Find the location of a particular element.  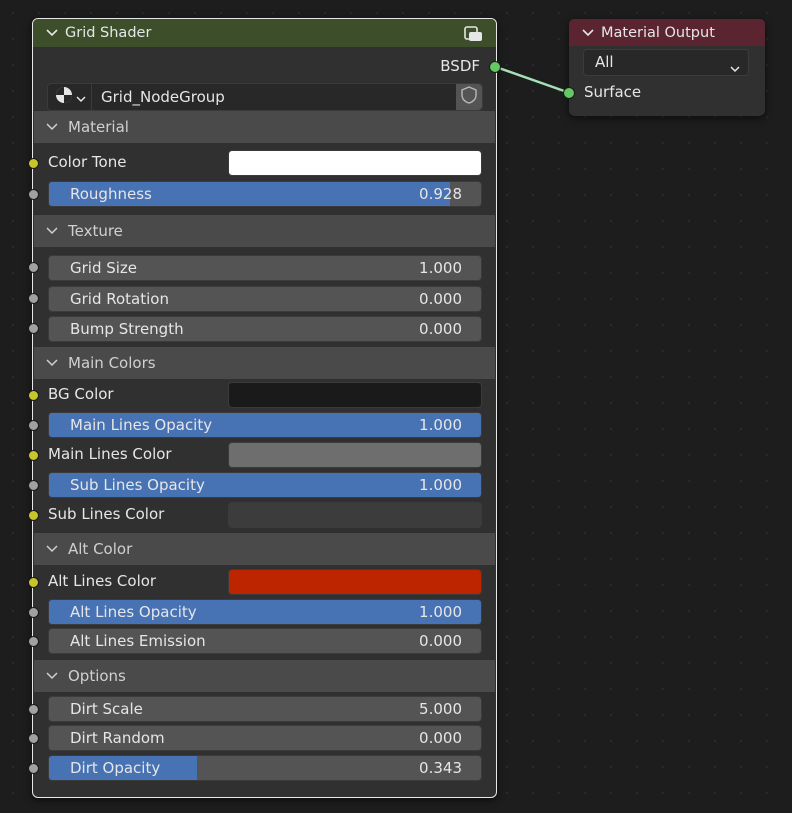

grid-rotation-field: Grid Rotation 0.000 is located at coordinates (265, 299).